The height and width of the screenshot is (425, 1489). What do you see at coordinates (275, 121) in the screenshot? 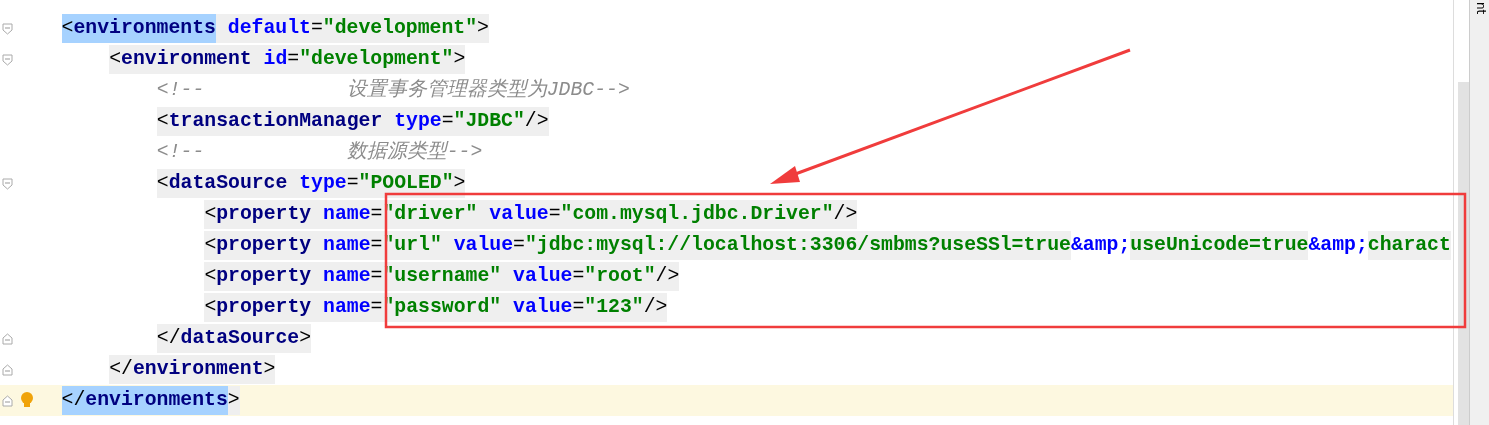
I see `tag-name: transactionManager` at bounding box center [275, 121].